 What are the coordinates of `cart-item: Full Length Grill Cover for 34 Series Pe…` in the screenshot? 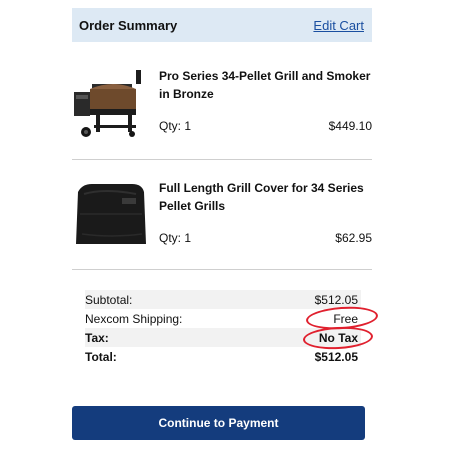 It's located at (222, 221).